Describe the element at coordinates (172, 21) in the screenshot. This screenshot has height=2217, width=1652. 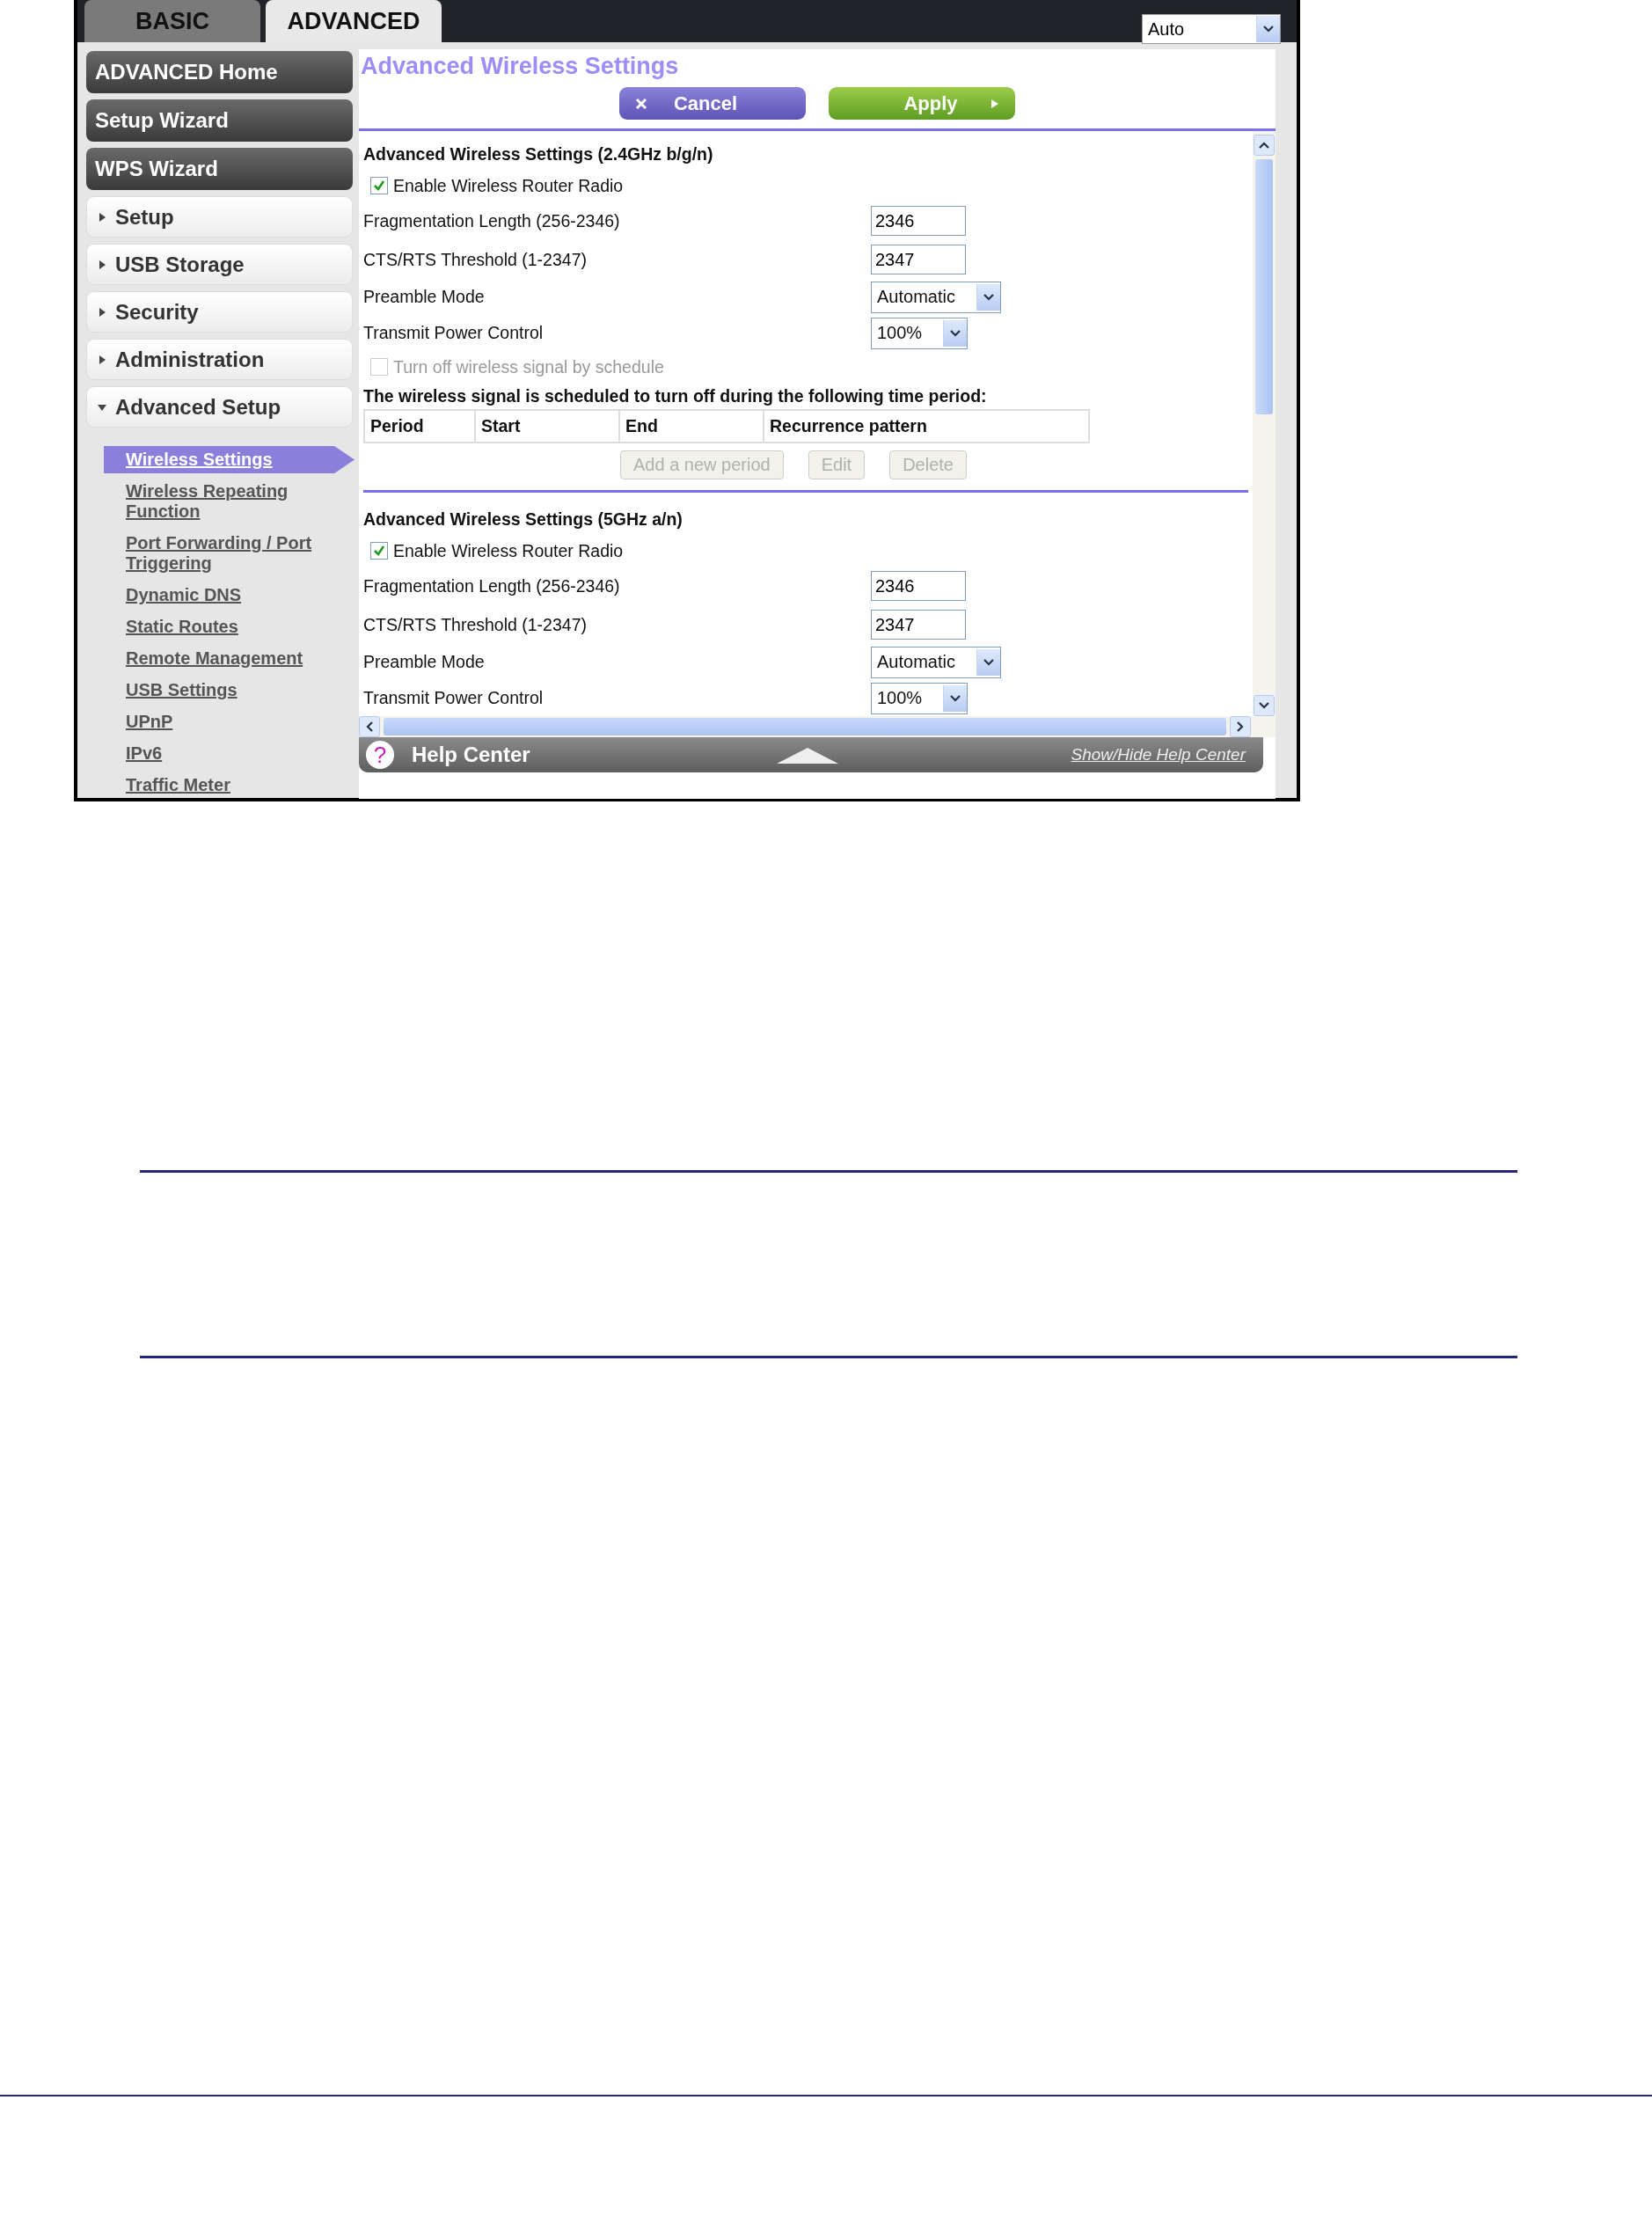
I see `tab: BASIC` at that location.